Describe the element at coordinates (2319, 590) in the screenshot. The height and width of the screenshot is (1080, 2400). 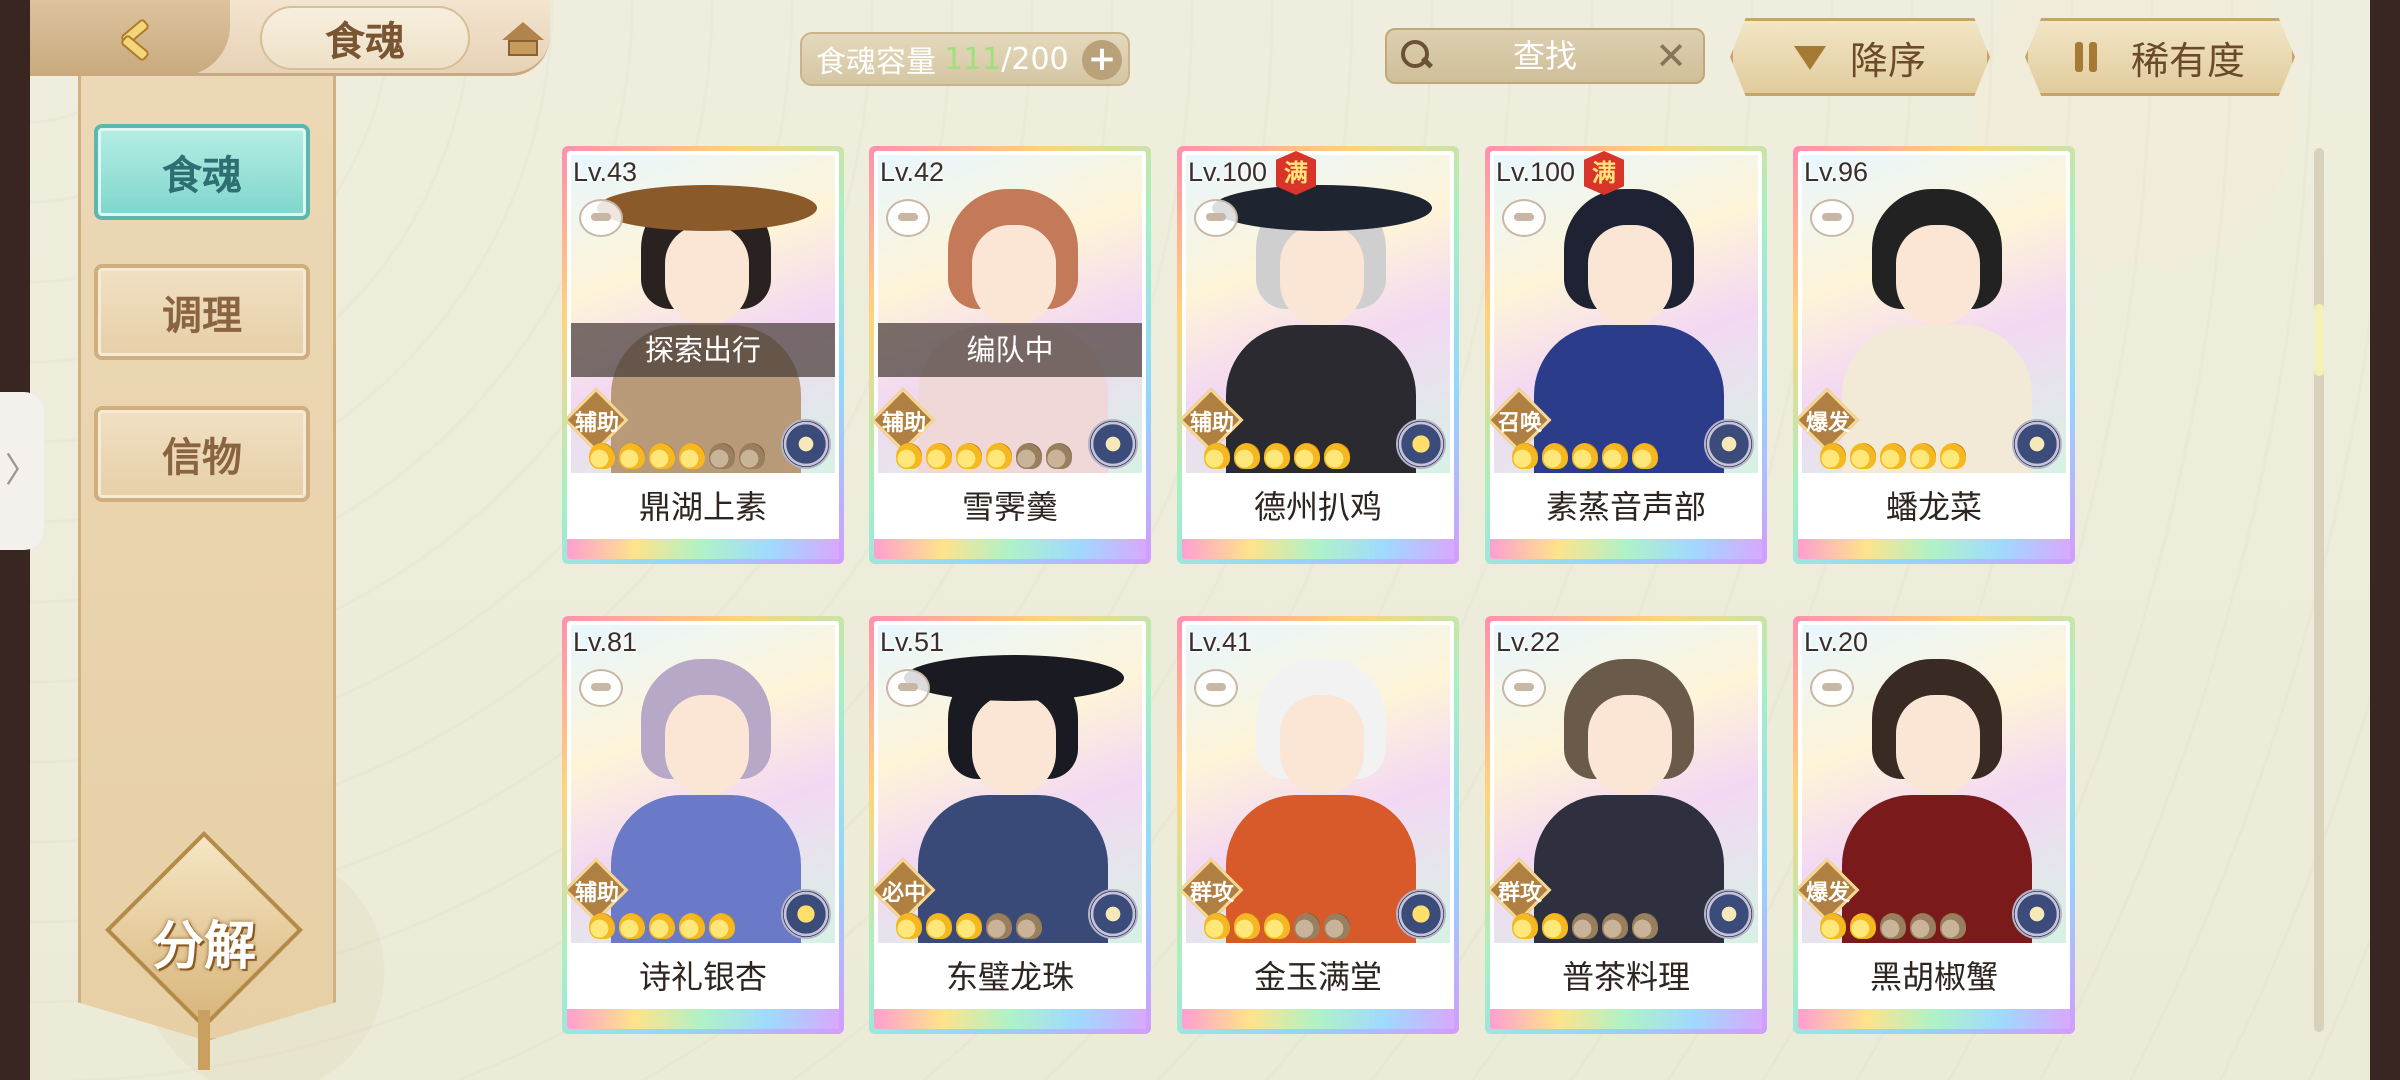
I see `scrollbar-track` at that location.